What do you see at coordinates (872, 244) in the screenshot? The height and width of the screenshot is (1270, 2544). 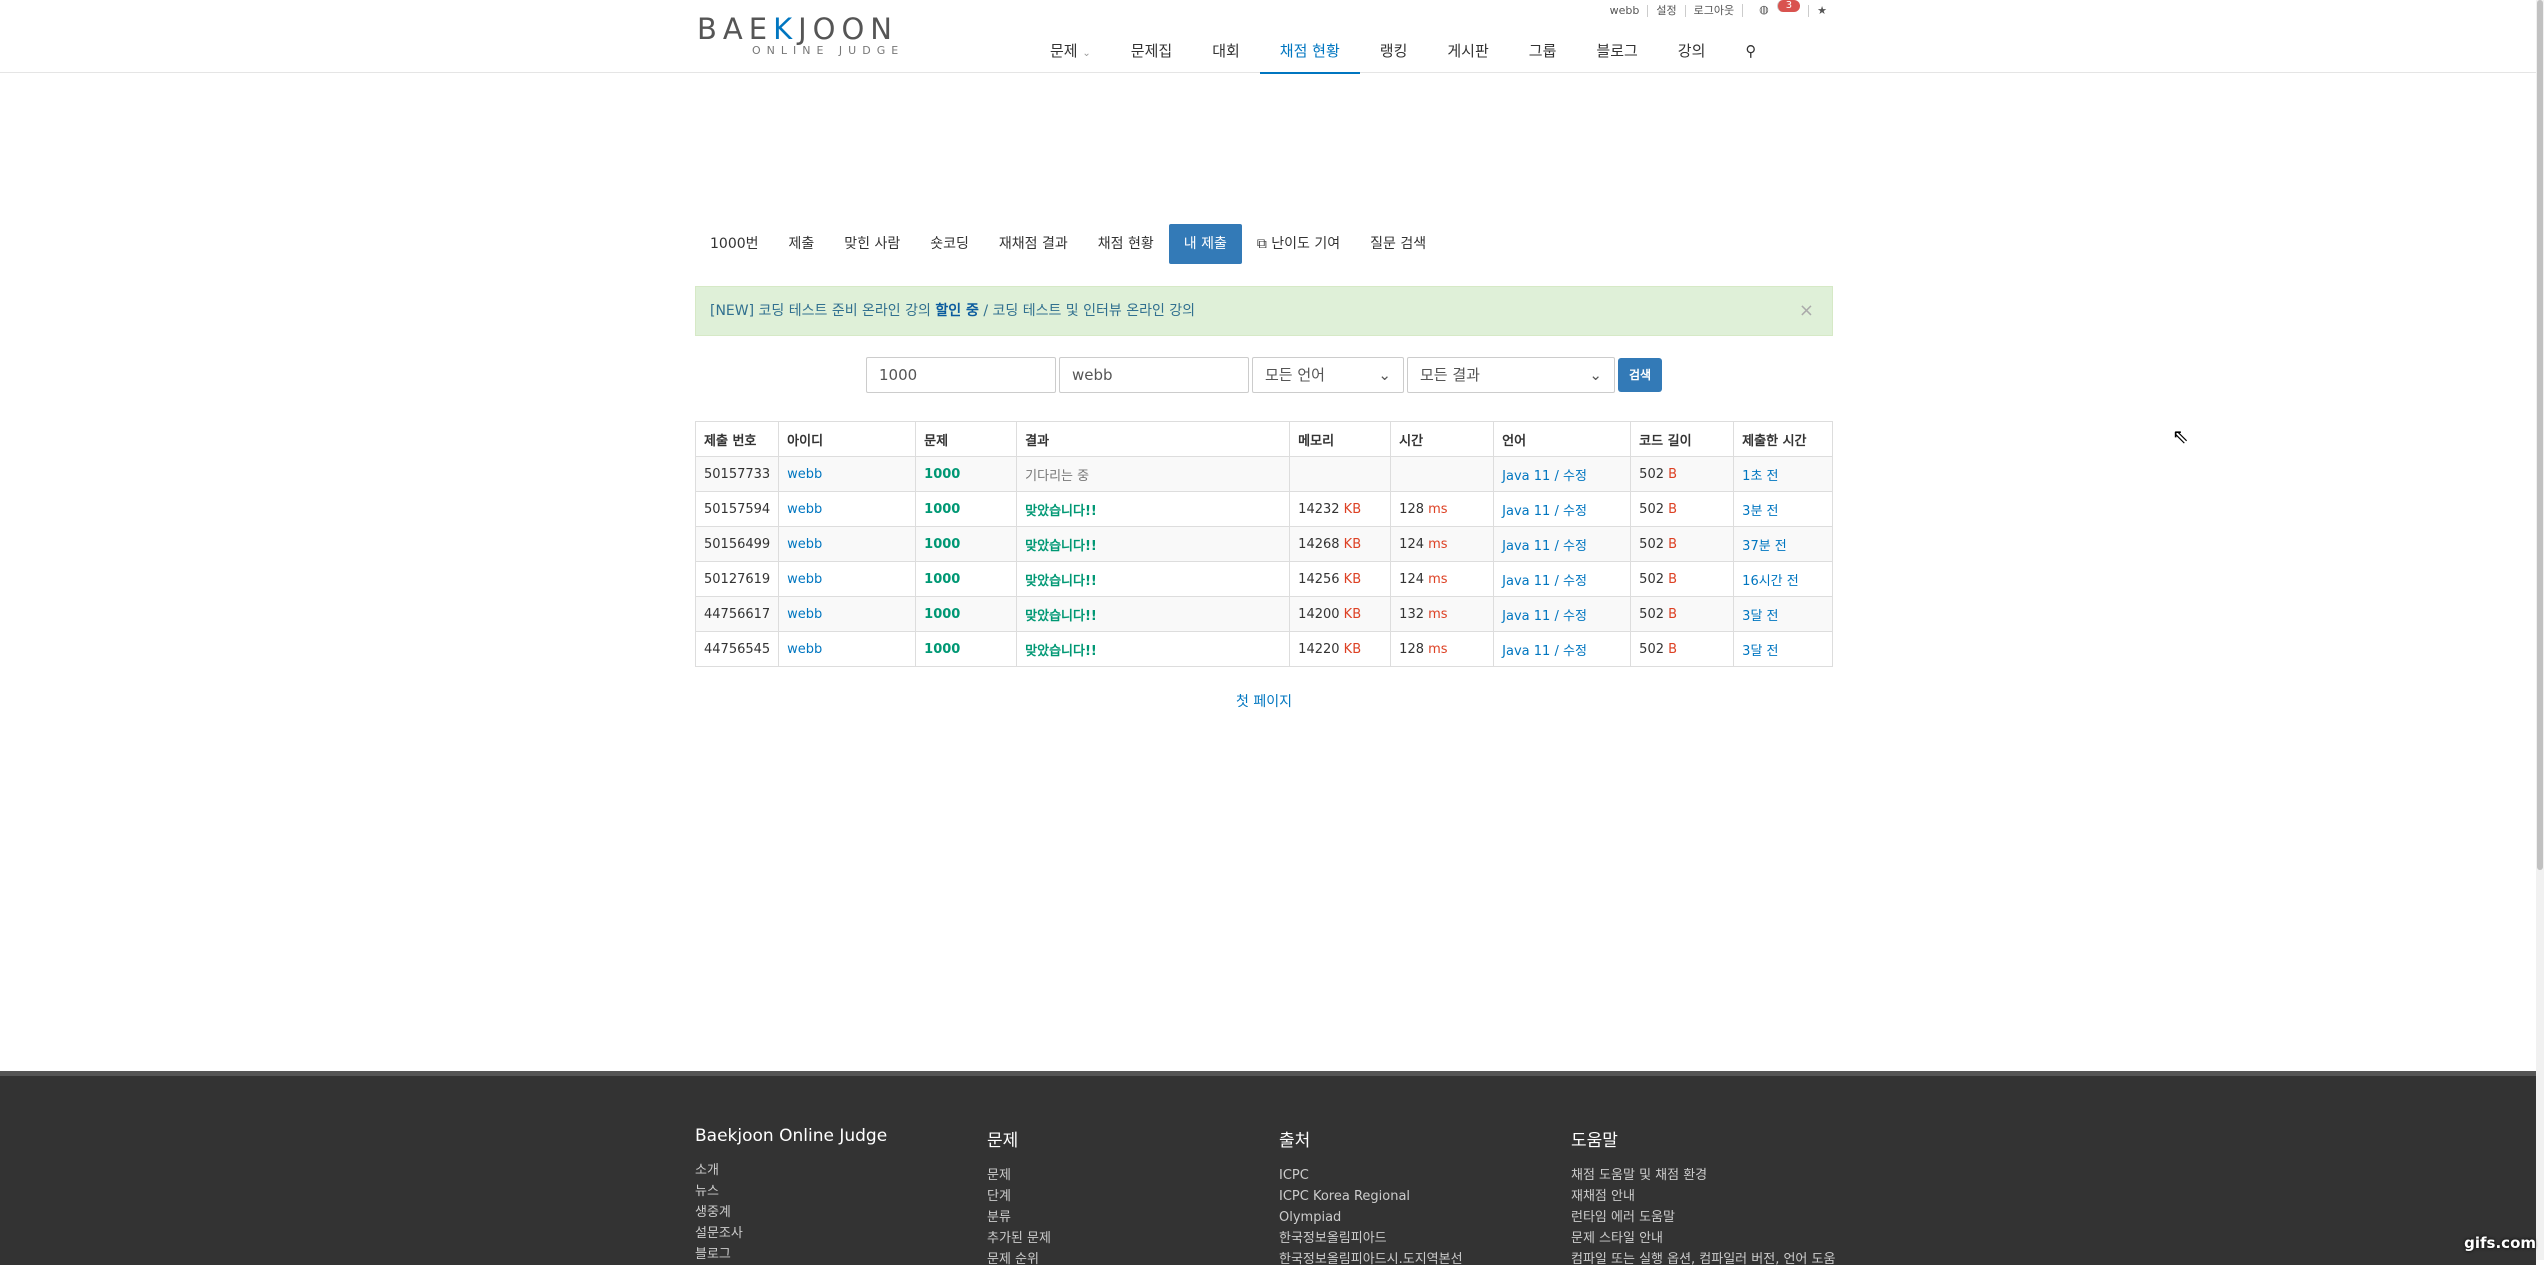 I see `tab-solvers: 맞힌 사람` at bounding box center [872, 244].